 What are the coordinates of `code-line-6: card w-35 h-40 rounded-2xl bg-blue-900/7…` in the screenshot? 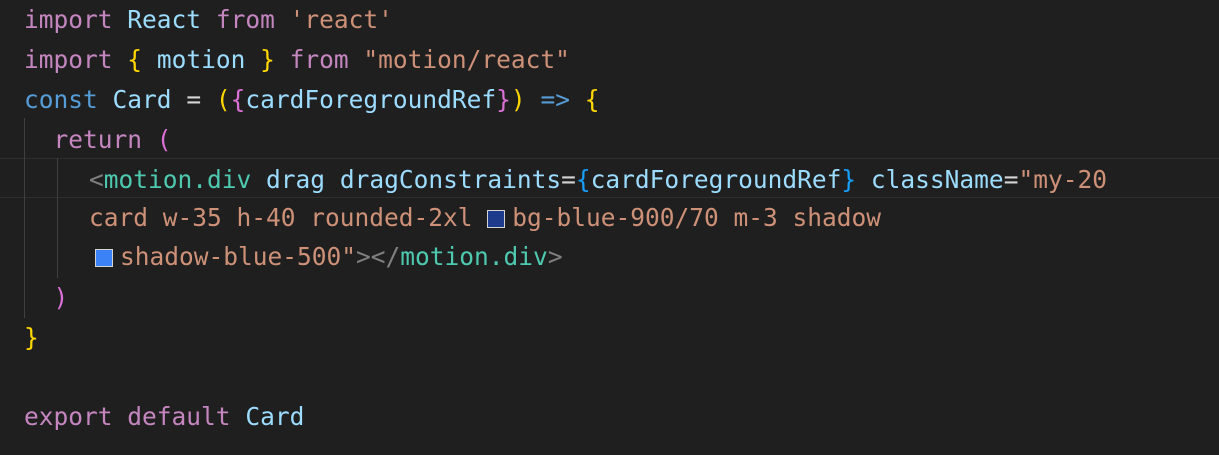 It's located at (485, 218).